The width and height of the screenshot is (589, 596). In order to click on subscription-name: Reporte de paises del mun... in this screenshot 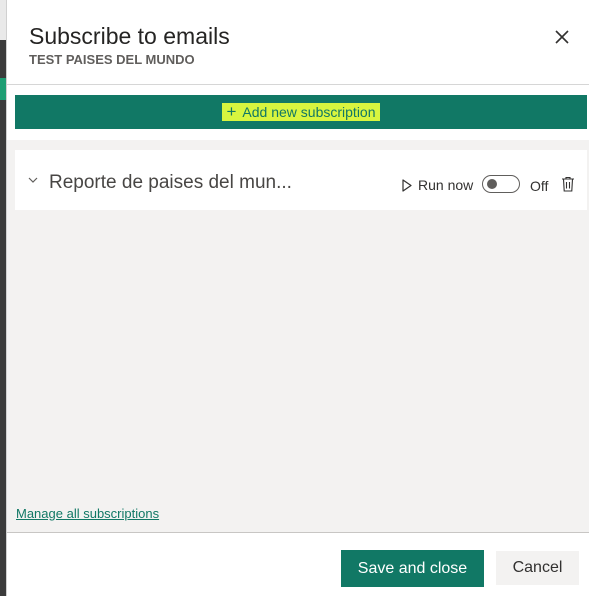, I will do `click(170, 182)`.